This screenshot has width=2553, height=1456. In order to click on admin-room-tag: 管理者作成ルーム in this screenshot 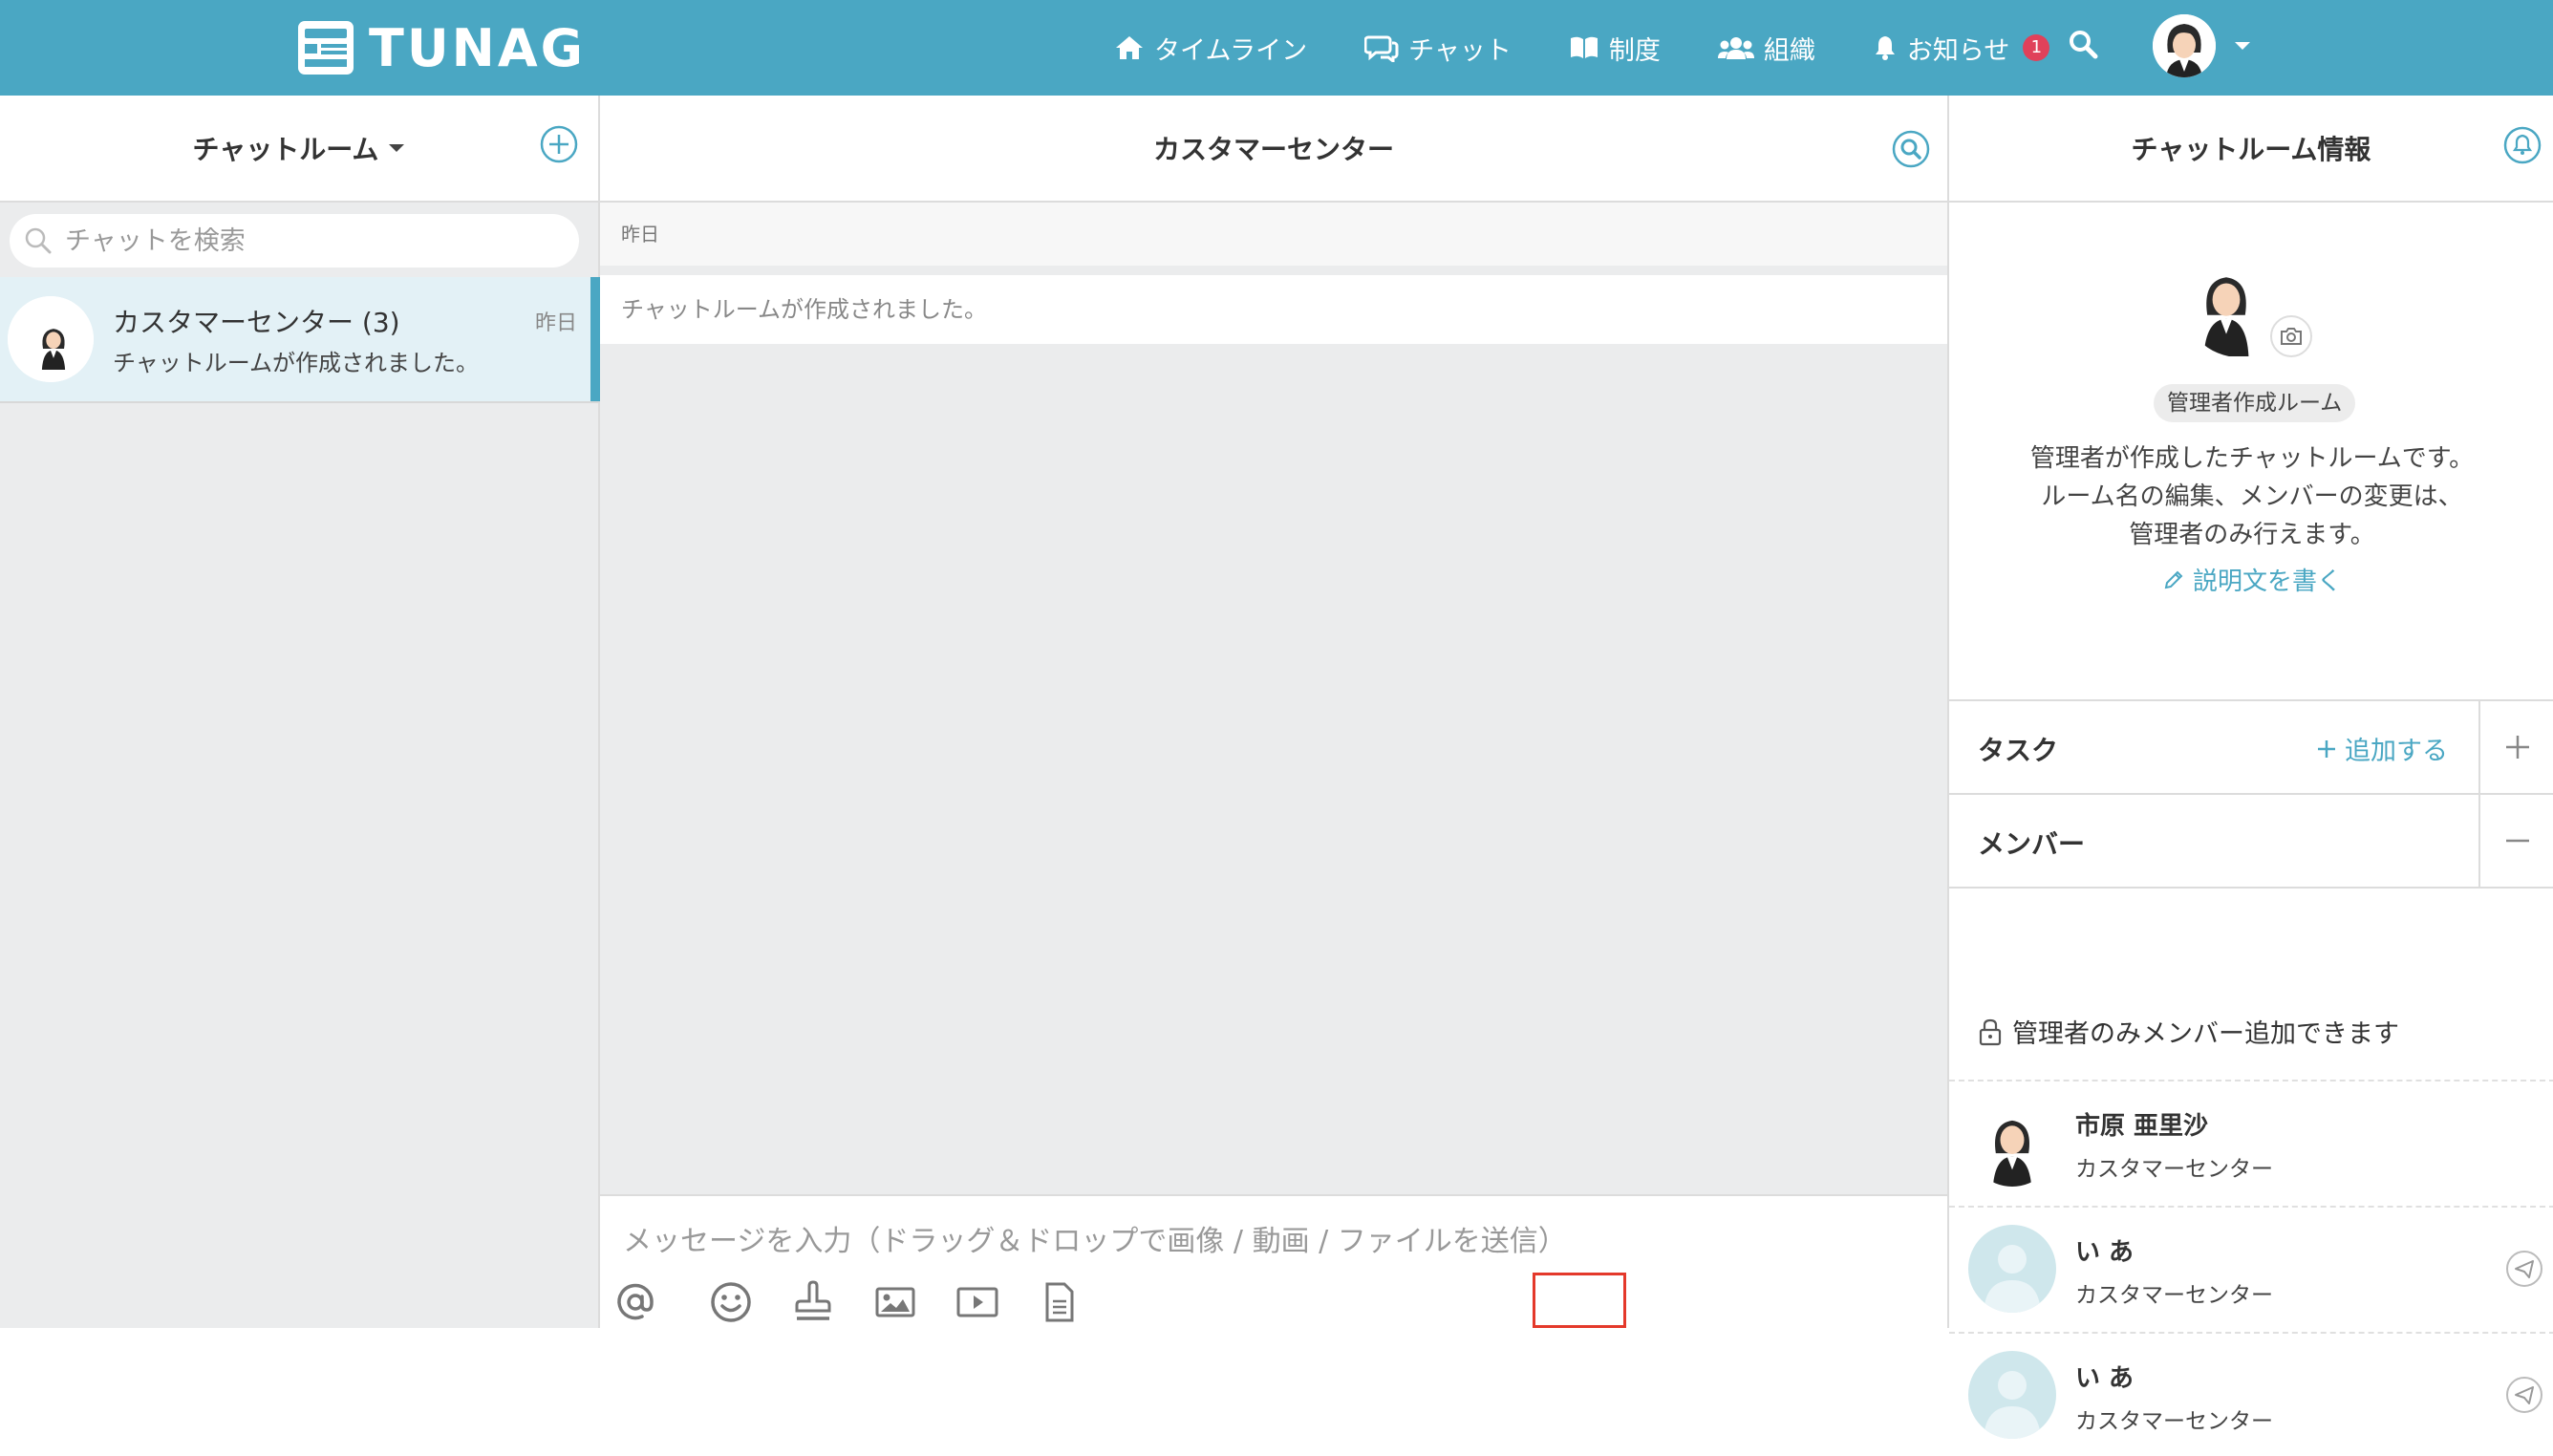, I will do `click(2255, 403)`.